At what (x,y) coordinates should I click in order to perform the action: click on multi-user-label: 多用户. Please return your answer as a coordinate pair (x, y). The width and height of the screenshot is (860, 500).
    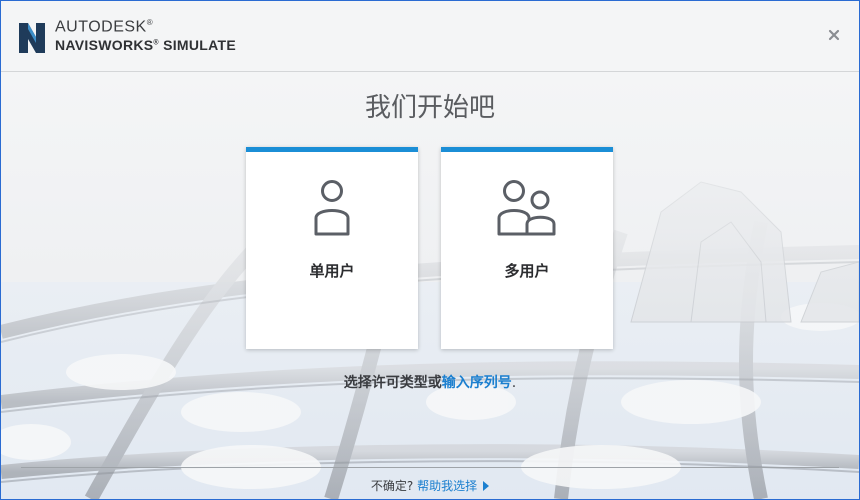
    Looking at the image, I should click on (527, 271).